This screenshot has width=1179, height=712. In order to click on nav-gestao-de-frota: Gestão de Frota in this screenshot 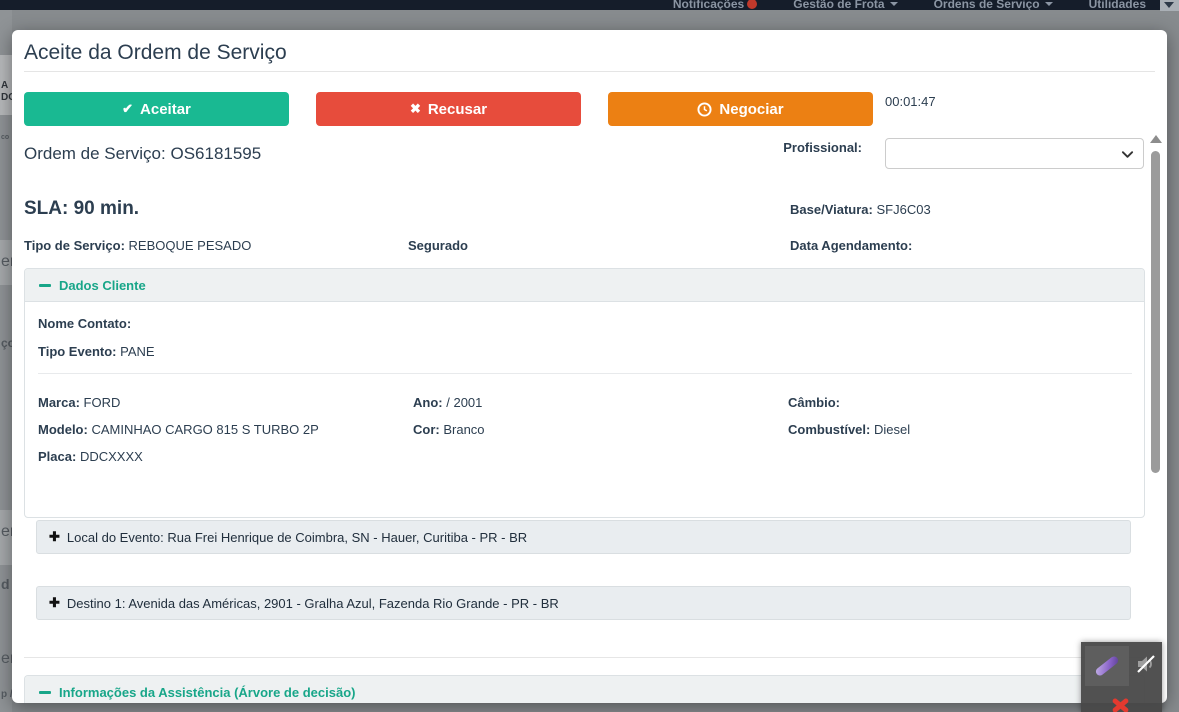, I will do `click(845, 5)`.